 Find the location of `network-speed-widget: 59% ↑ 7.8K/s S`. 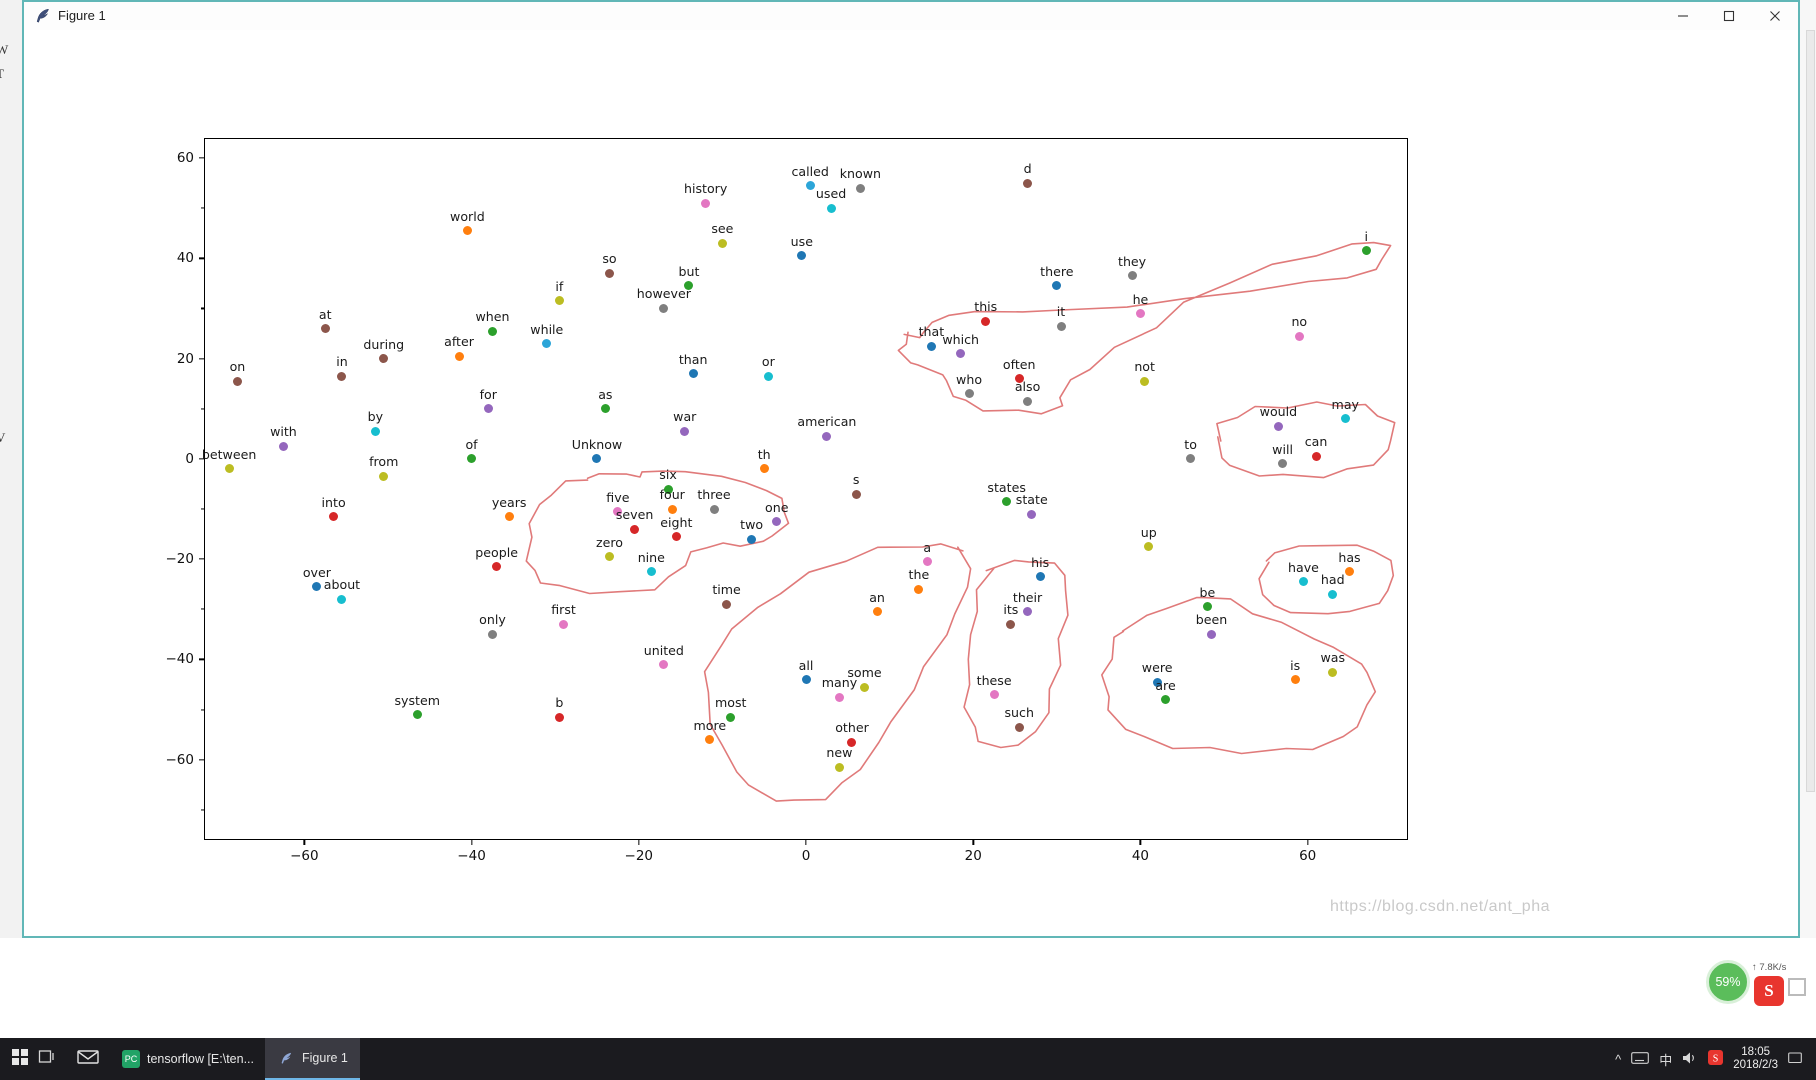

network-speed-widget: 59% ↑ 7.8K/s S is located at coordinates (1756, 984).